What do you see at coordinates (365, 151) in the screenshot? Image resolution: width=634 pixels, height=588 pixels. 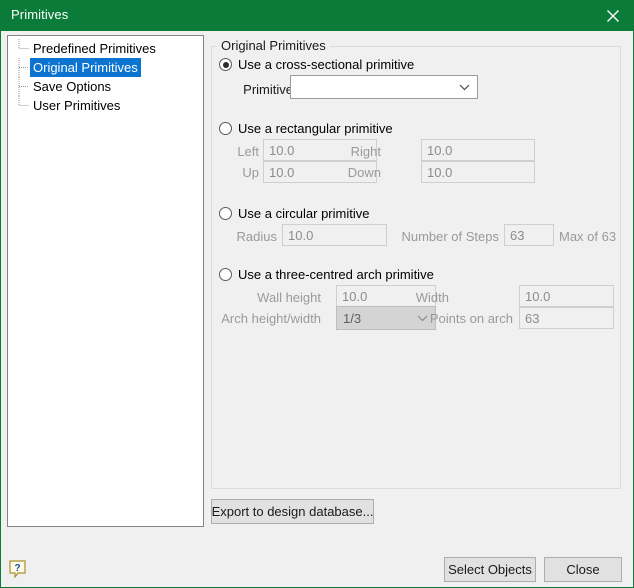 I see `label-right: Right` at bounding box center [365, 151].